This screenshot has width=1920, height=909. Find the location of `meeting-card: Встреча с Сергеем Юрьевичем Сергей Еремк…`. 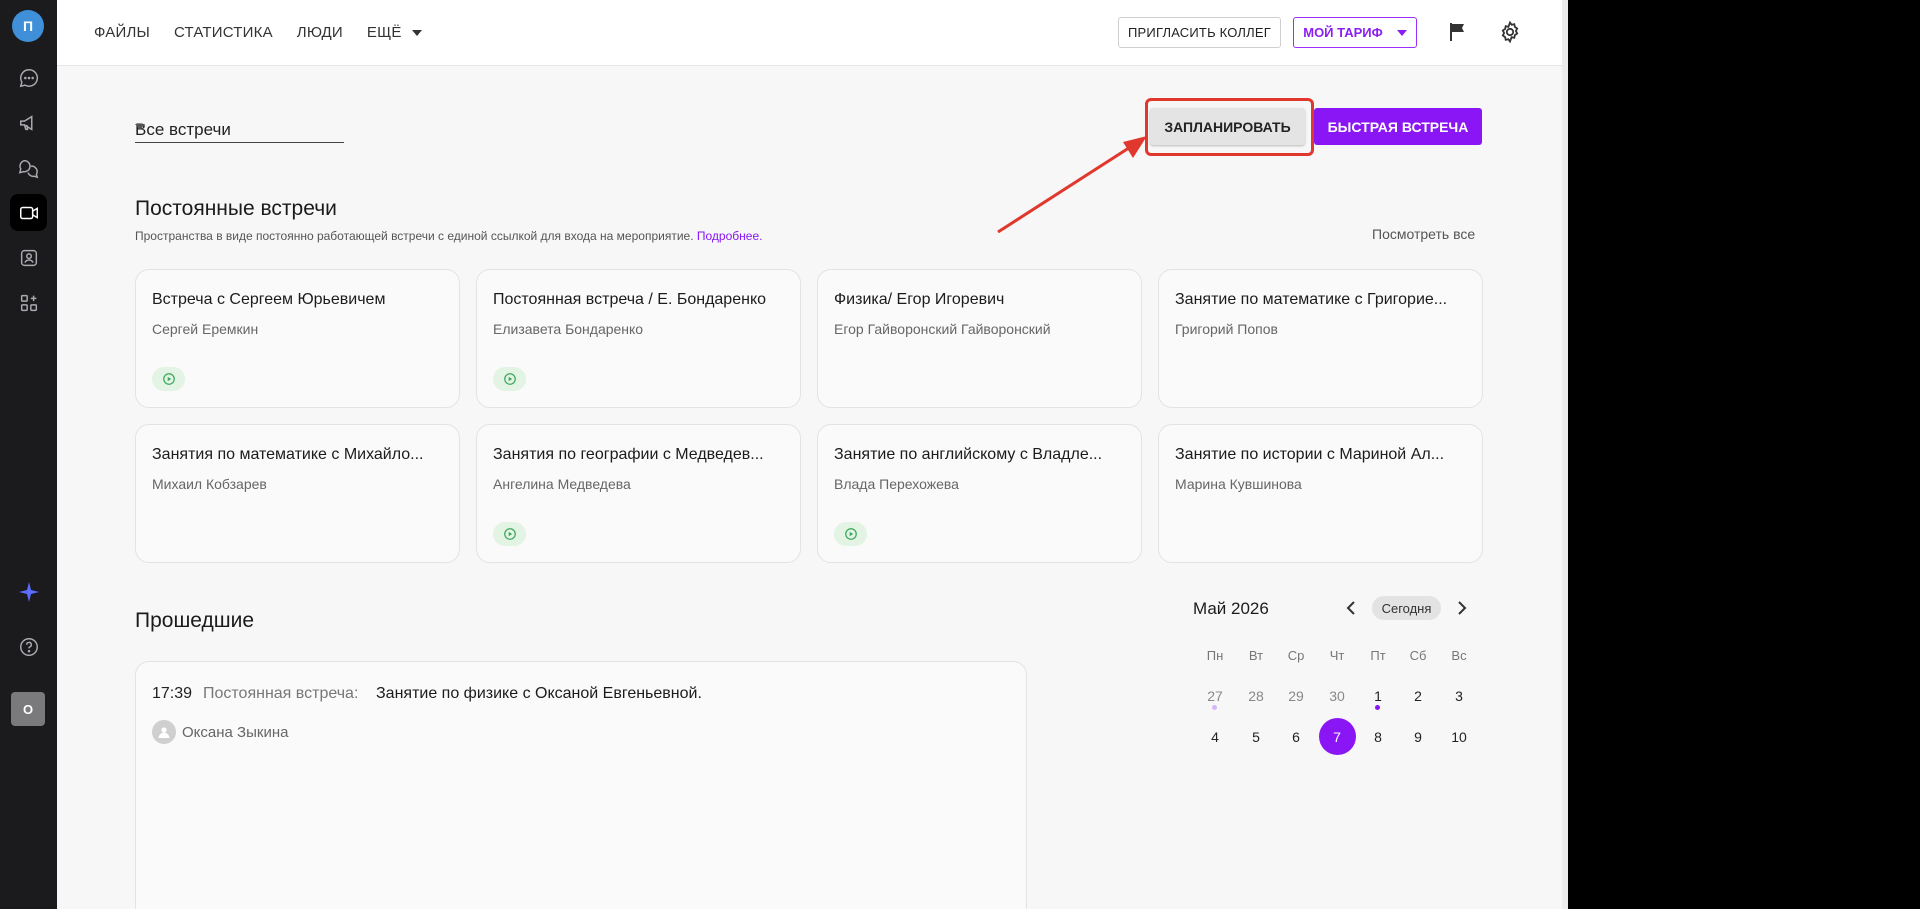

meeting-card: Встреча с Сергеем Юрьевичем Сергей Еремк… is located at coordinates (297, 338).